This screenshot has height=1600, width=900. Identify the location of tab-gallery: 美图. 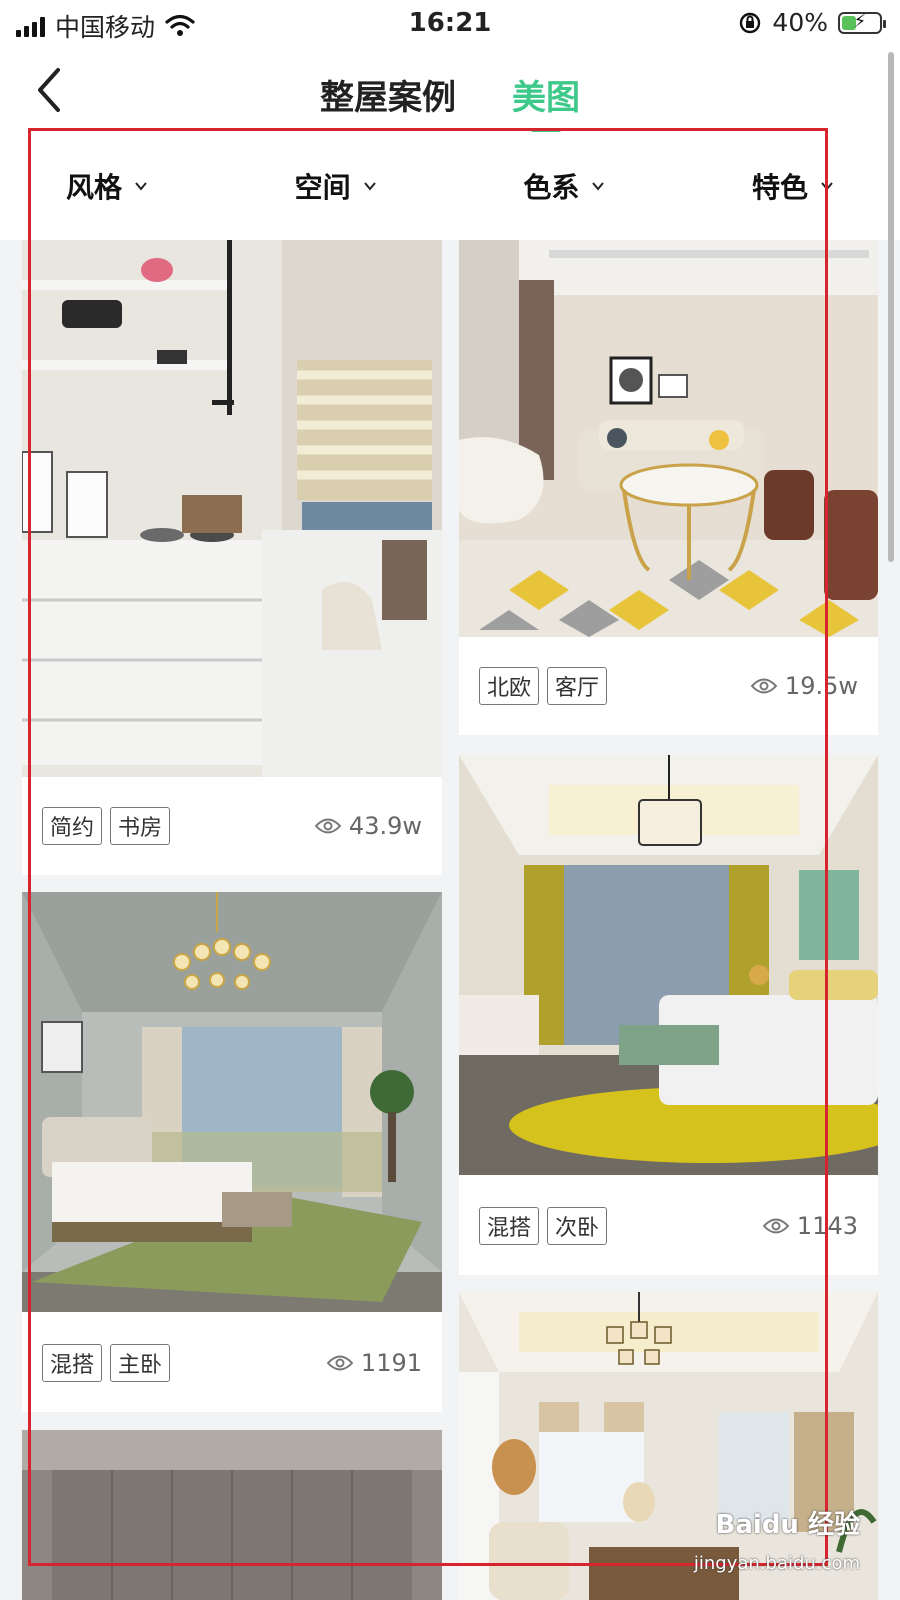
(546, 94).